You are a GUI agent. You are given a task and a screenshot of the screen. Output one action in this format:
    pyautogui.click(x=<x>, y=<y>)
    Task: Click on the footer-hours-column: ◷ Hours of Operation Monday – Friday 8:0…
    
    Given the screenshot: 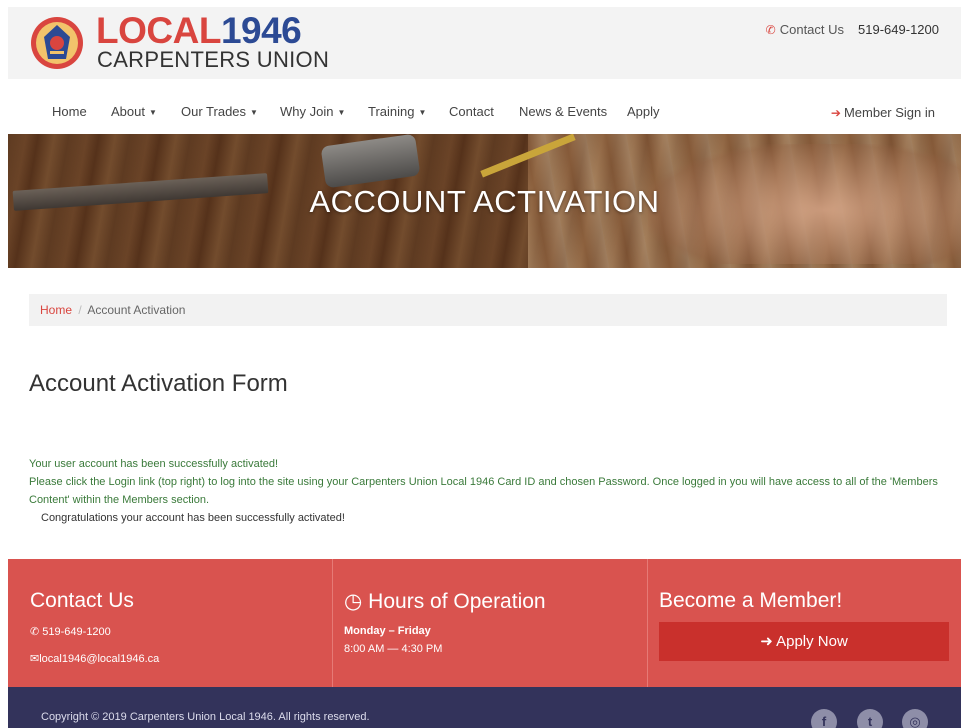 What is the action you would take?
    pyautogui.click(x=489, y=623)
    